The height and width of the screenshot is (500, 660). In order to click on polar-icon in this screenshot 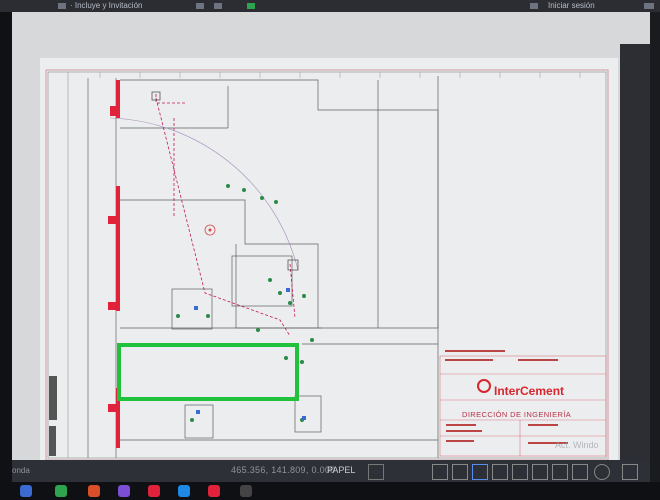, I will do `click(480, 472)`.